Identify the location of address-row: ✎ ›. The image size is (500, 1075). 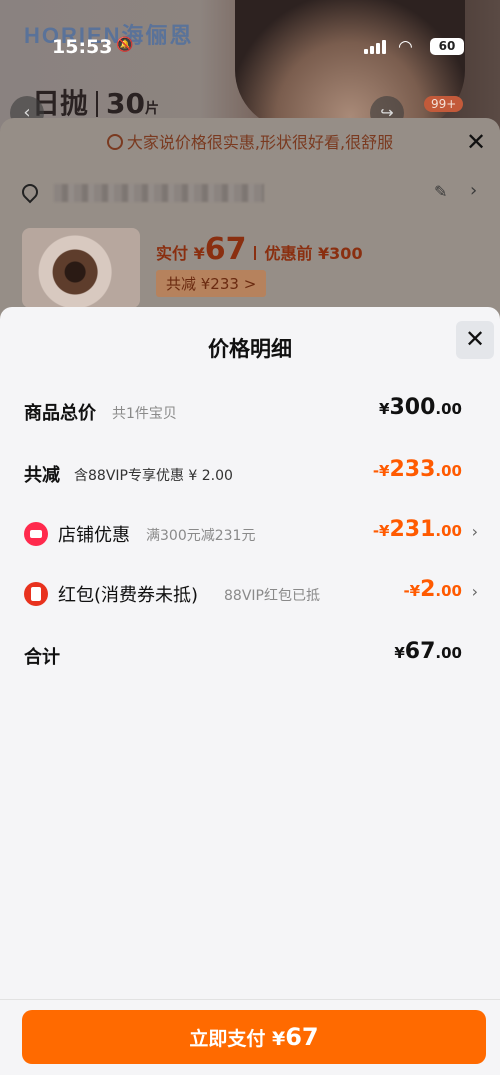
(250, 193).